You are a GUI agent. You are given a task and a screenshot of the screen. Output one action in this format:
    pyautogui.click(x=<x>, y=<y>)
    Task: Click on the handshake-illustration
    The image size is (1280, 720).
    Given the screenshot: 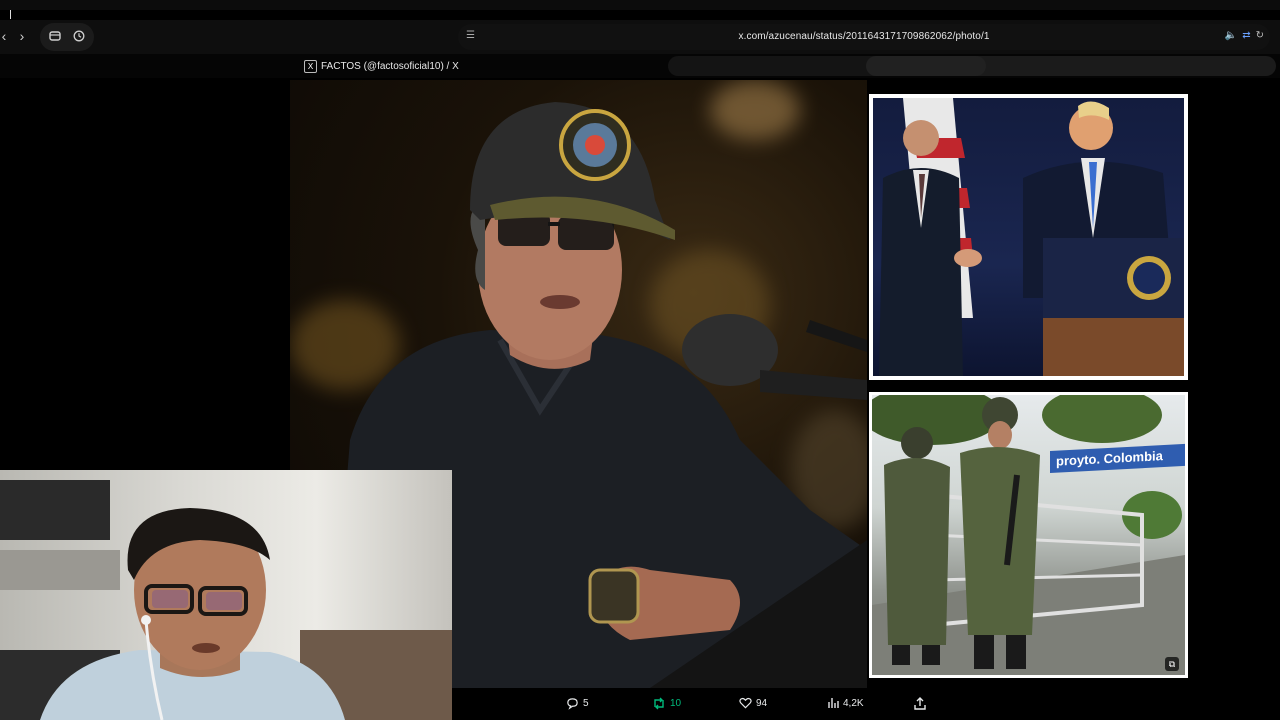 What is the action you would take?
    pyautogui.click(x=1031, y=237)
    